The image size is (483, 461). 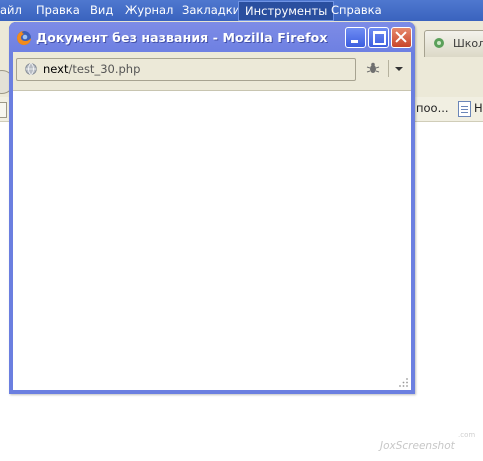 What do you see at coordinates (403, 382) in the screenshot?
I see `resize-grip-icon` at bounding box center [403, 382].